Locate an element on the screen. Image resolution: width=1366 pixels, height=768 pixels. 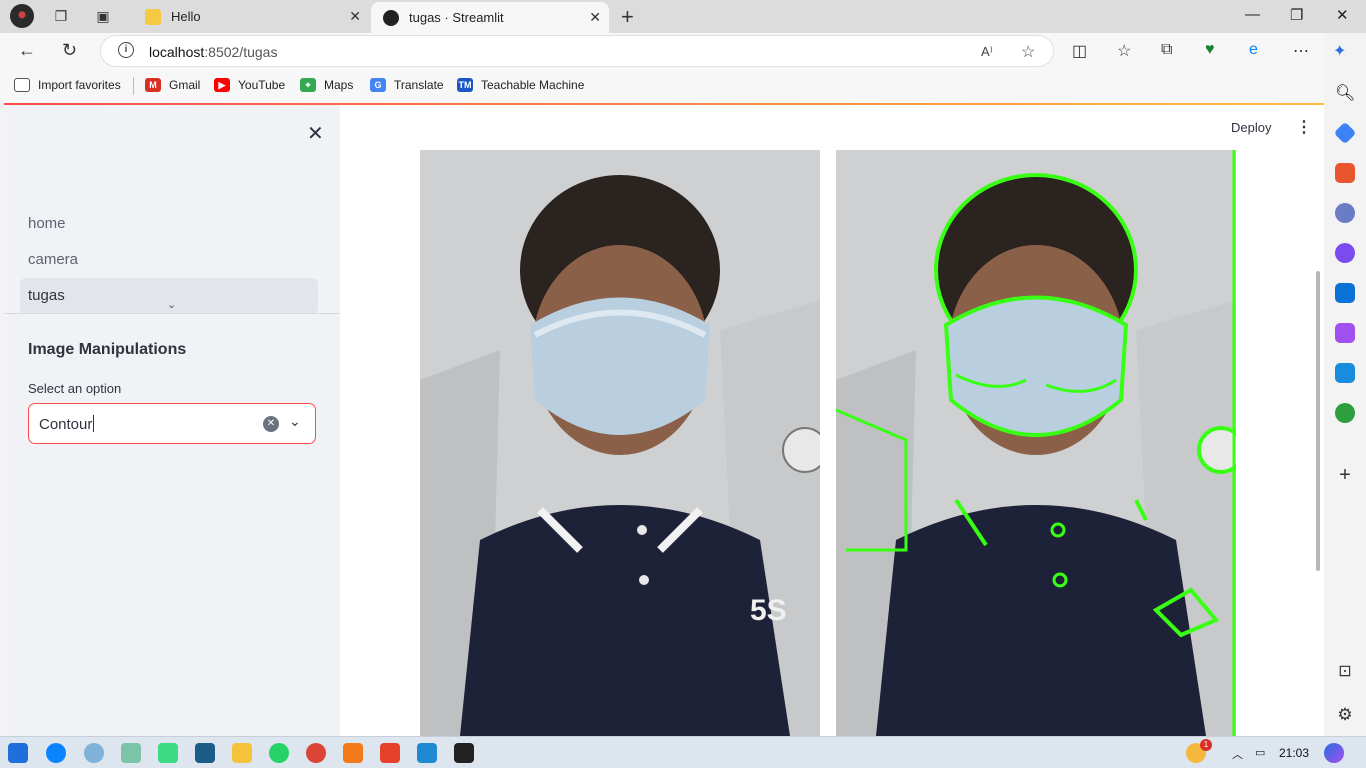
maps-icon: ⌖ is located at coordinates (308, 85).